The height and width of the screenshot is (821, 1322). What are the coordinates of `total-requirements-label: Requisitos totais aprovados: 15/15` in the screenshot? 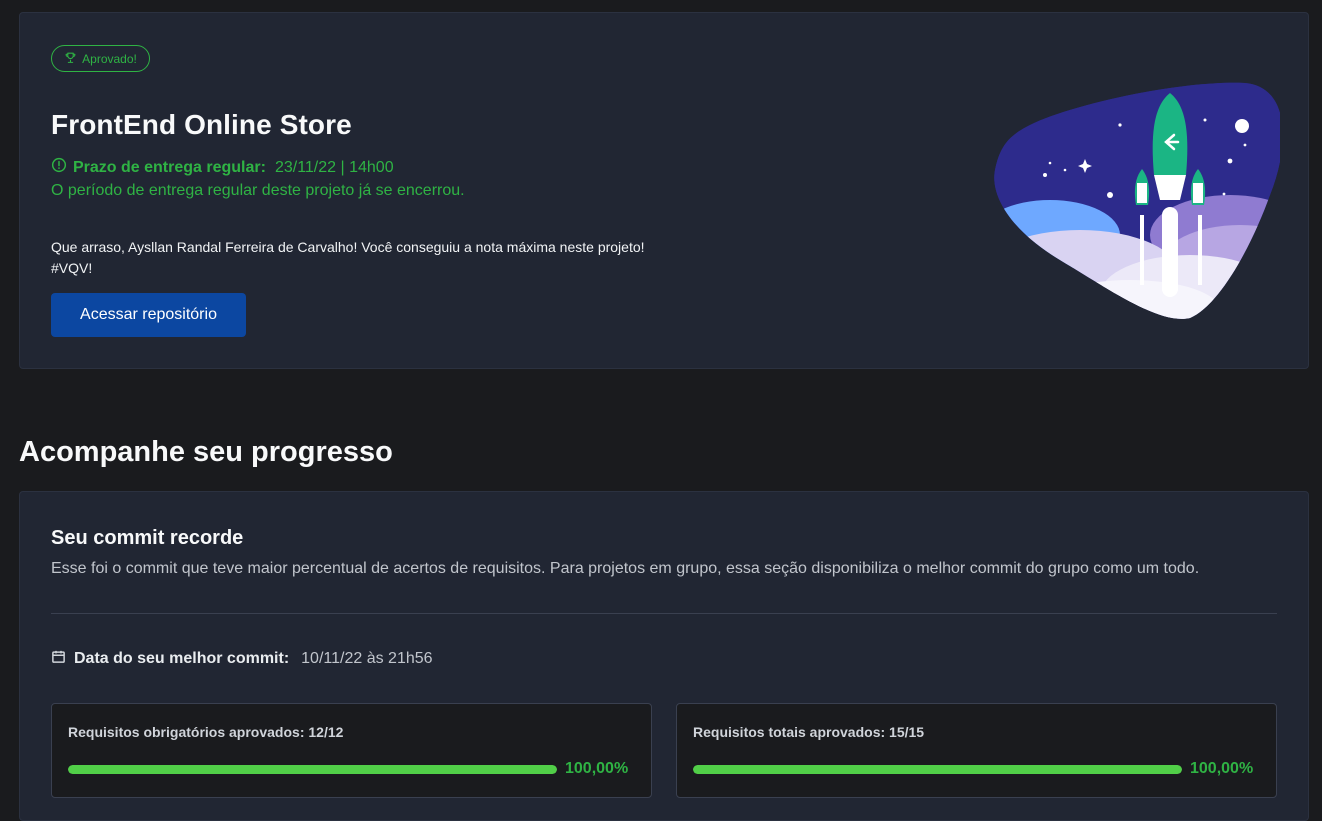 It's located at (809, 732).